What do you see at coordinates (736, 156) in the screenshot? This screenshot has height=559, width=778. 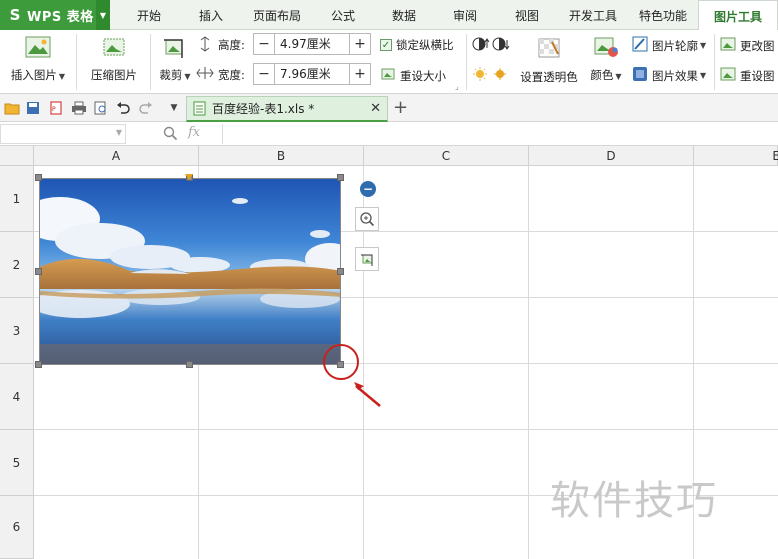 I see `column-header-e: E` at bounding box center [736, 156].